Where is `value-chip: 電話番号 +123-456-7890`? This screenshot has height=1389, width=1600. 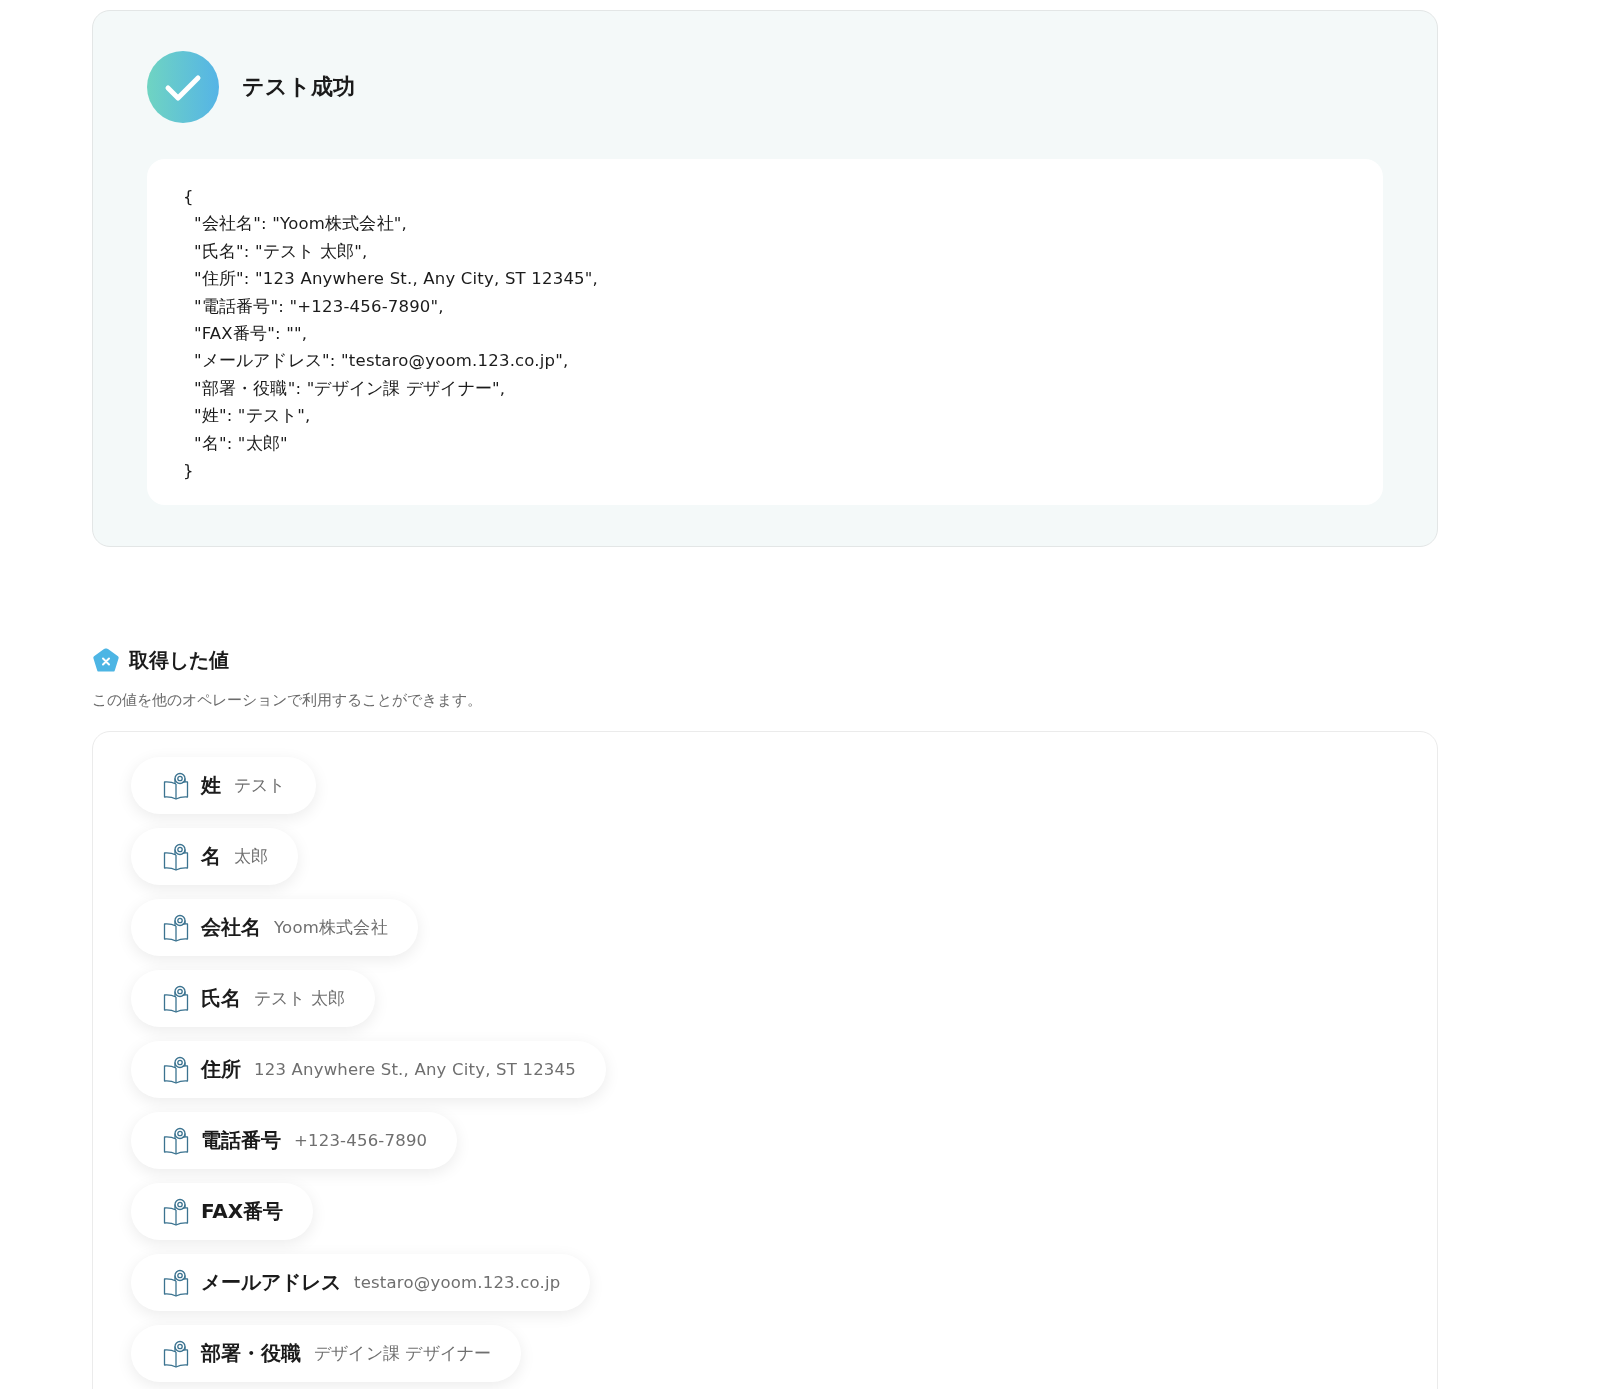 value-chip: 電話番号 +123-456-7890 is located at coordinates (294, 1141).